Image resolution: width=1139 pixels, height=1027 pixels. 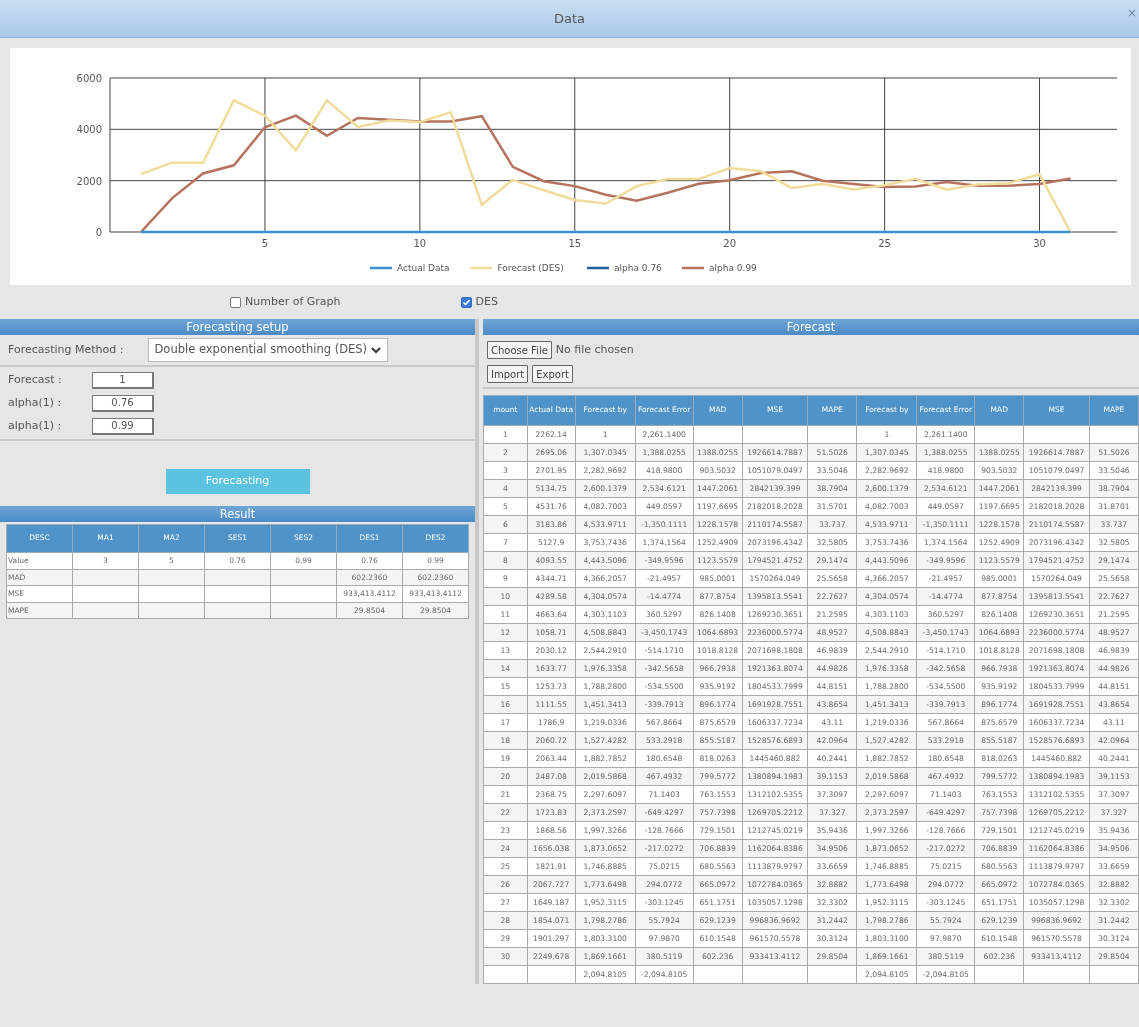 What do you see at coordinates (519, 350) in the screenshot?
I see `choose-file-button: Choose File` at bounding box center [519, 350].